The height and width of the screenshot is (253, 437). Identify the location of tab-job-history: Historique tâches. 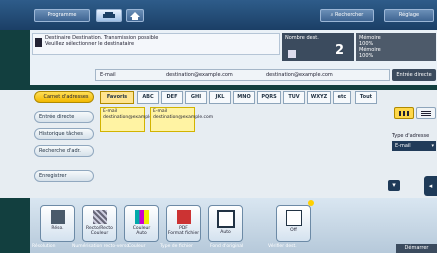
(64, 134).